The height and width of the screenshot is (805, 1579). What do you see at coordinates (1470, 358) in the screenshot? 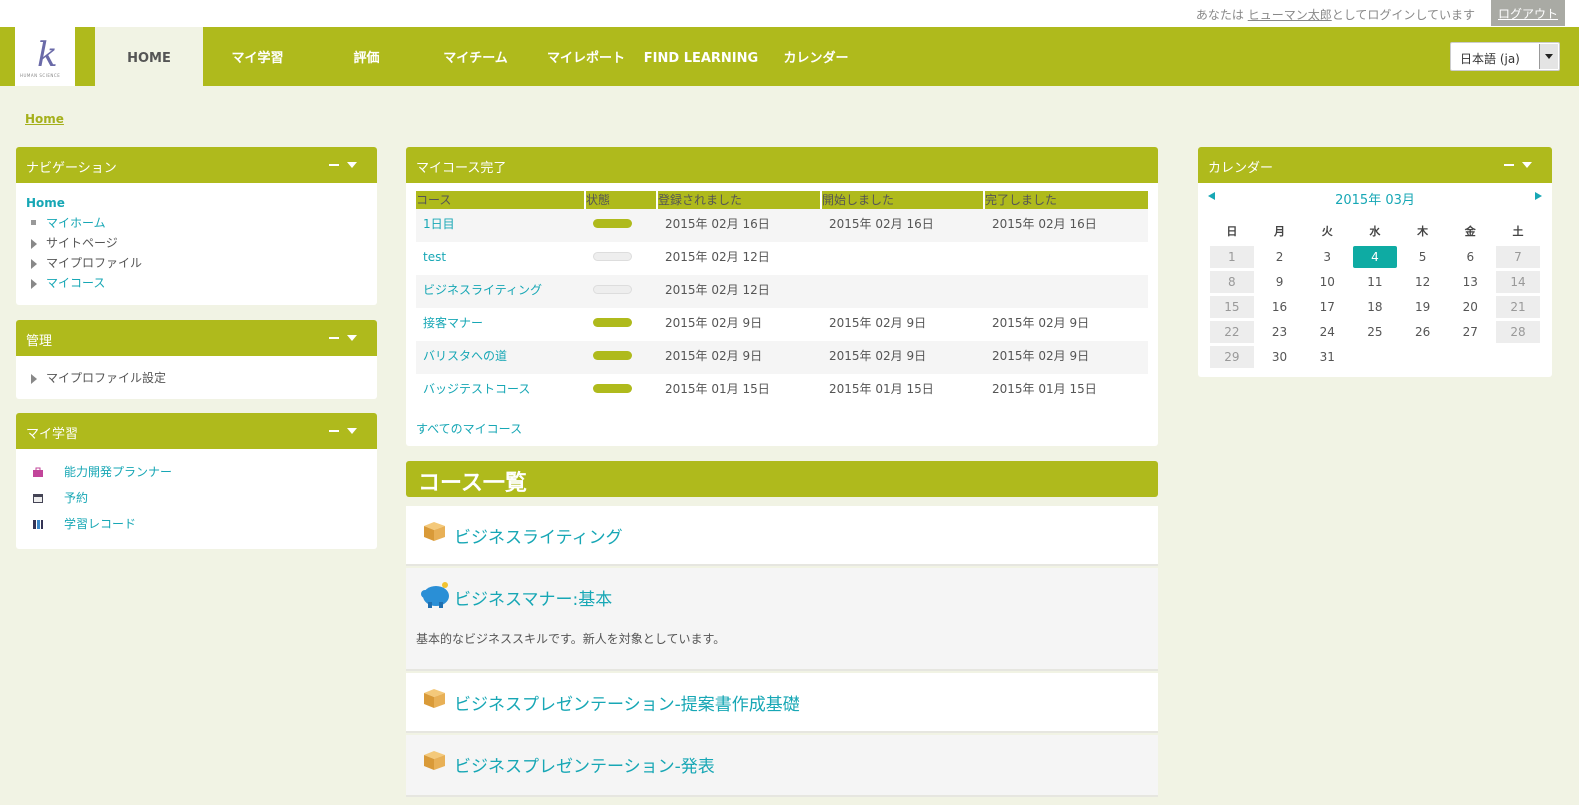
I see `calendar-empty-cell` at bounding box center [1470, 358].